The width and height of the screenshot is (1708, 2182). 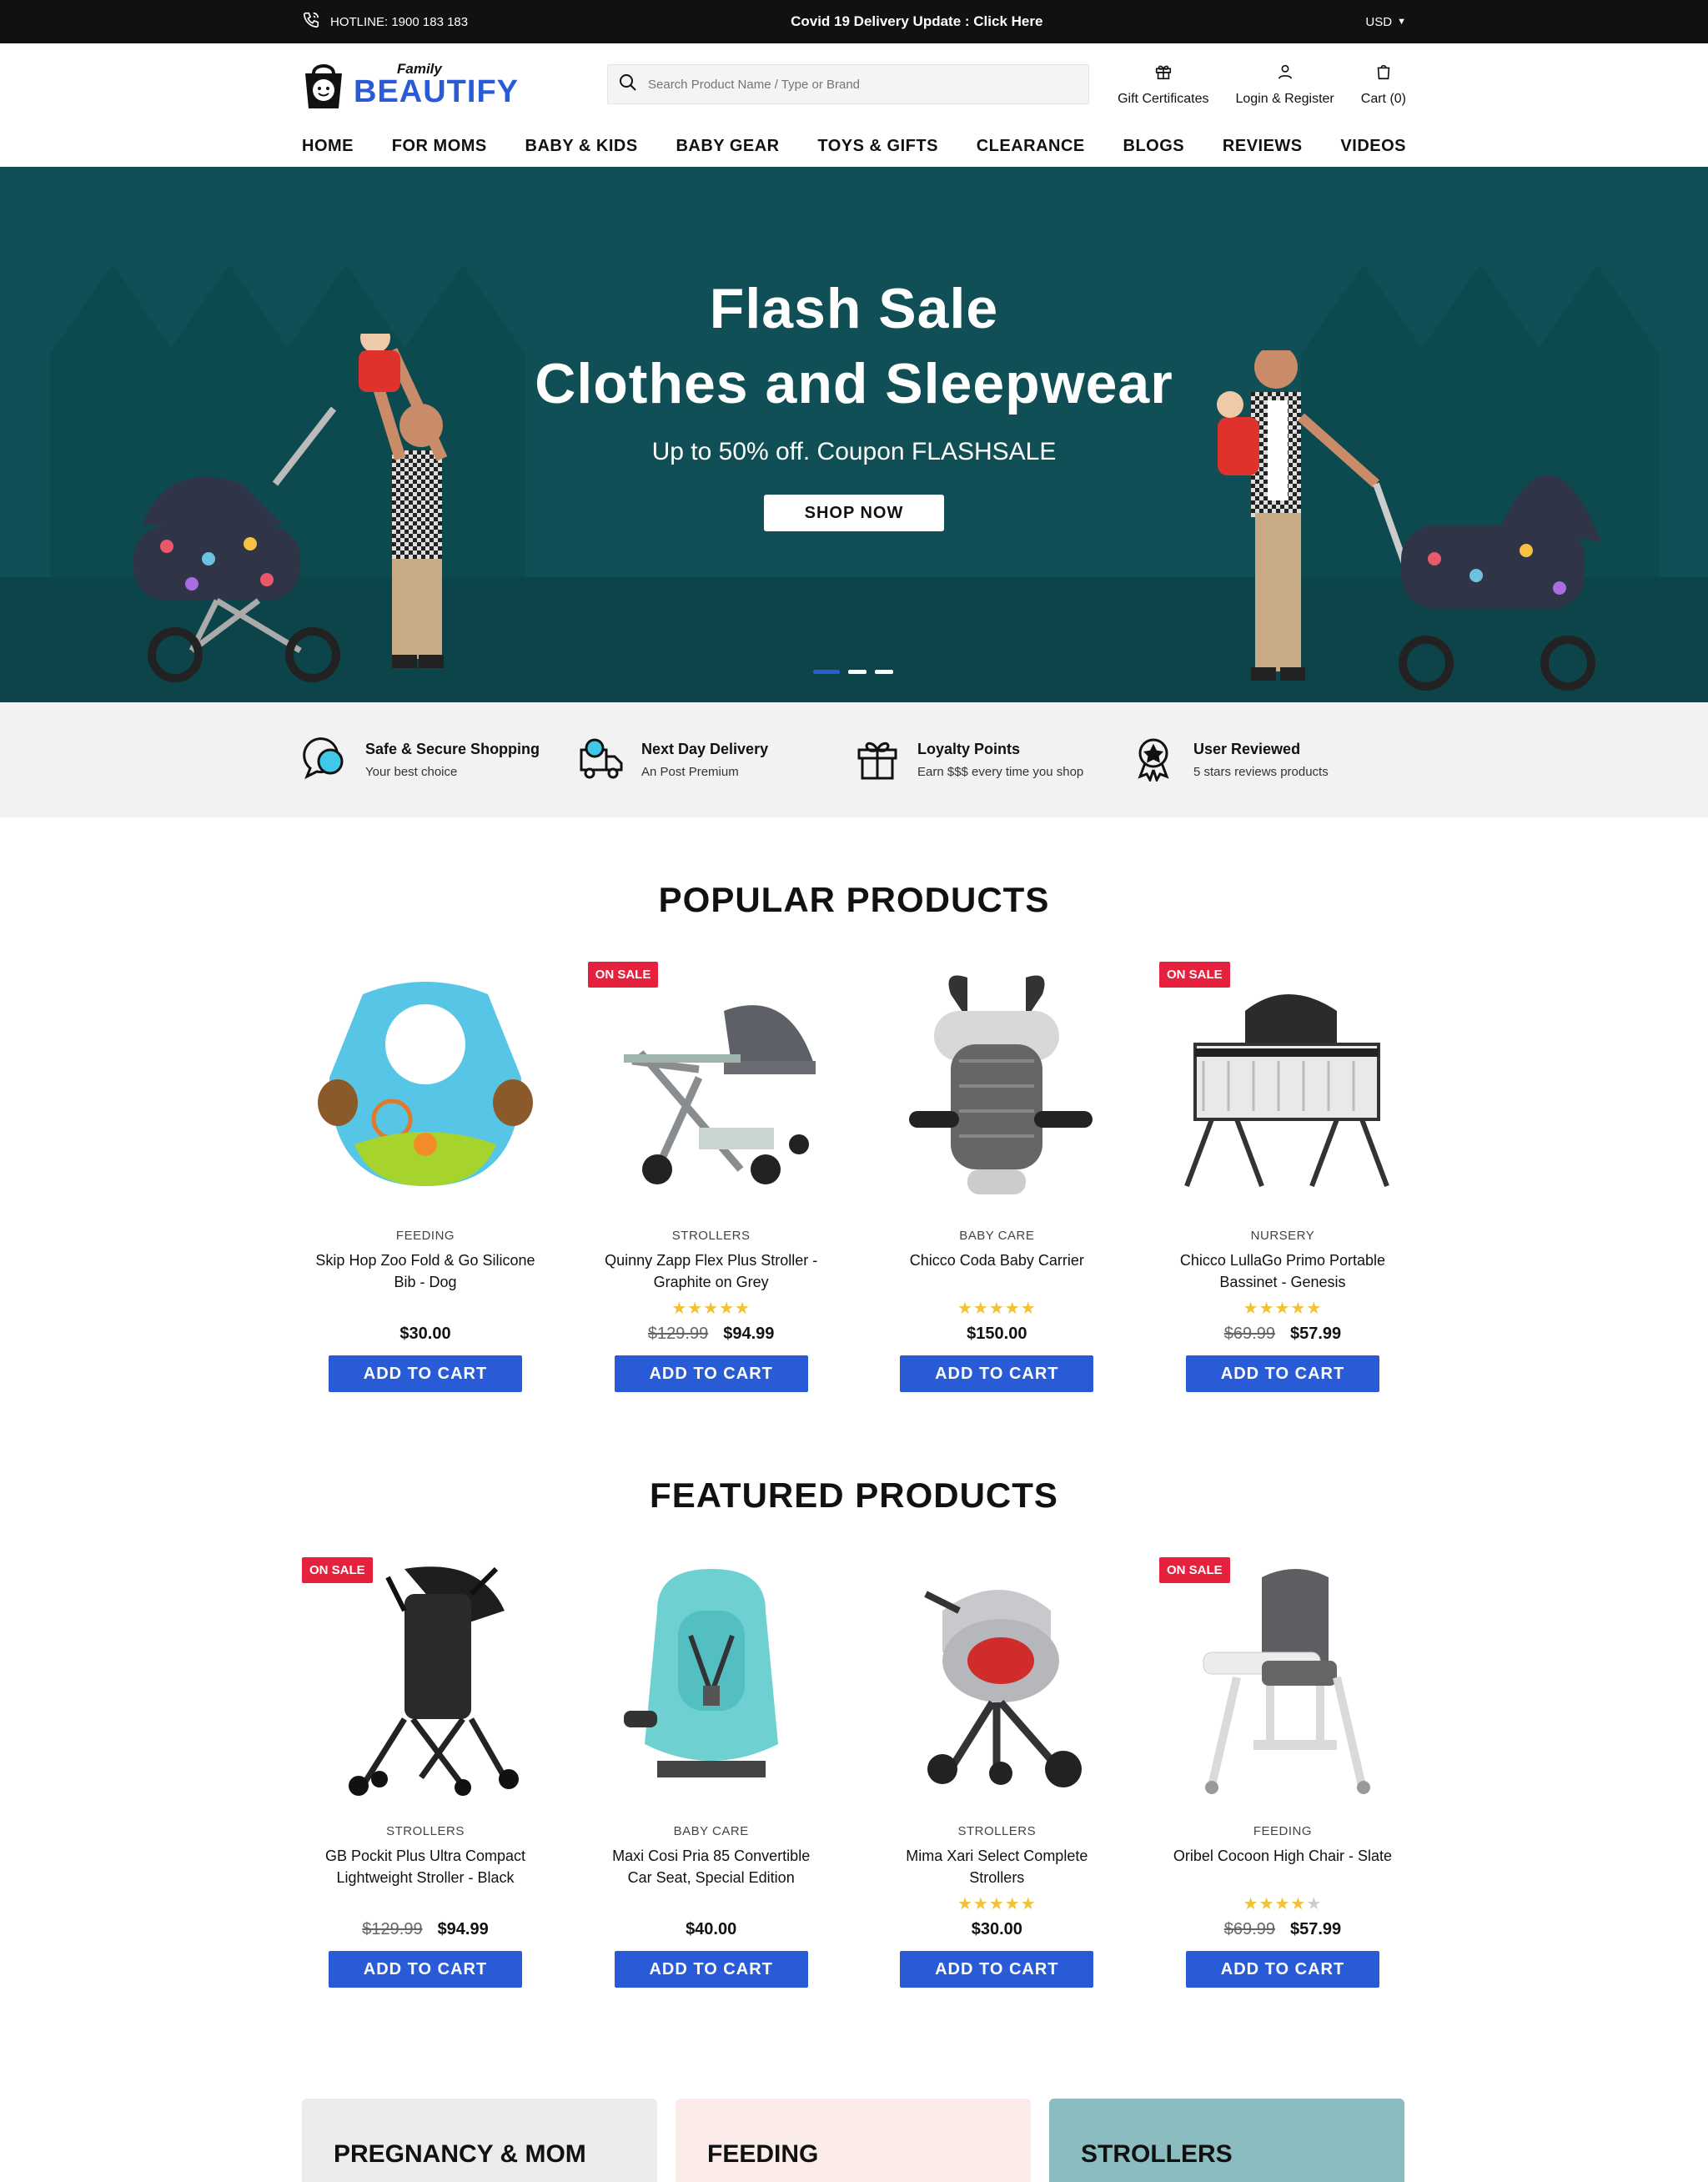 What do you see at coordinates (328, 146) in the screenshot?
I see `nav-home: HOME` at bounding box center [328, 146].